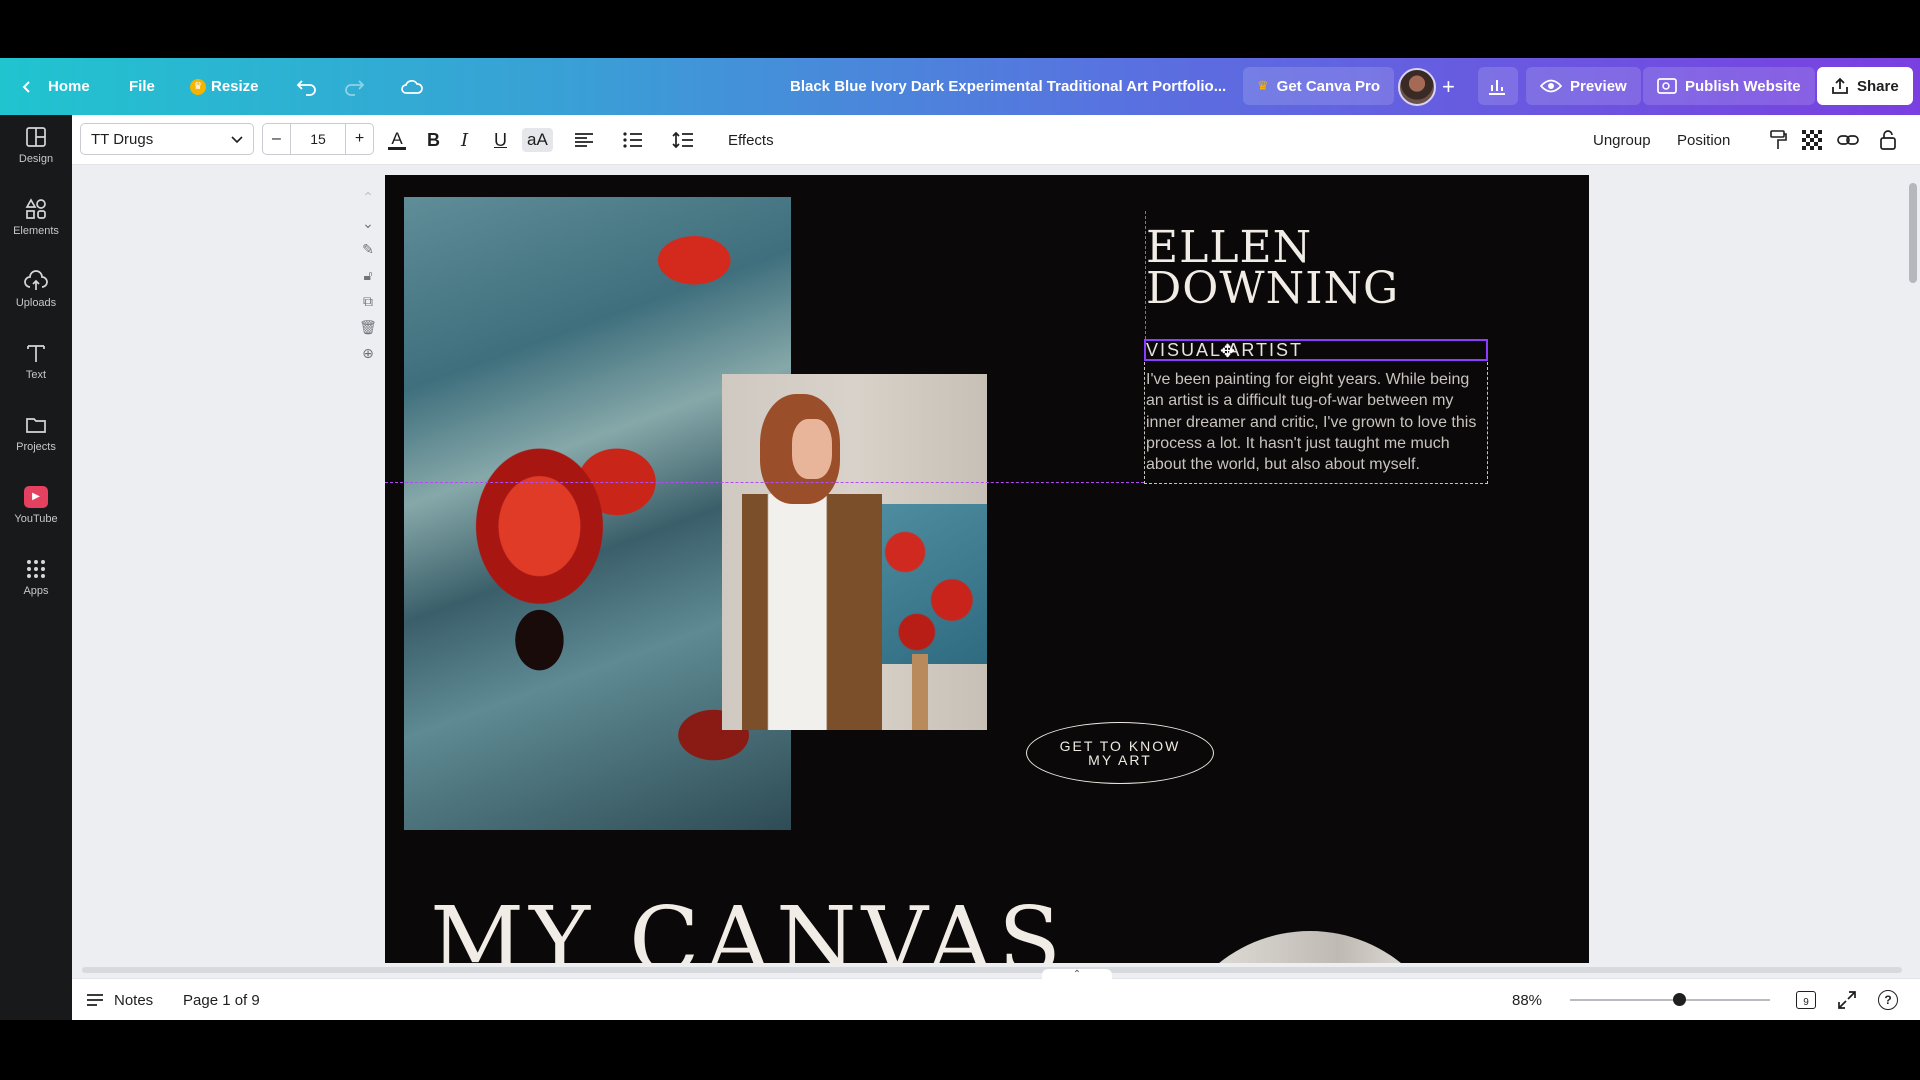 This screenshot has width=1920, height=1080. Describe the element at coordinates (368, 301) in the screenshot. I see `duplicate-page-icon: ⧉` at that location.